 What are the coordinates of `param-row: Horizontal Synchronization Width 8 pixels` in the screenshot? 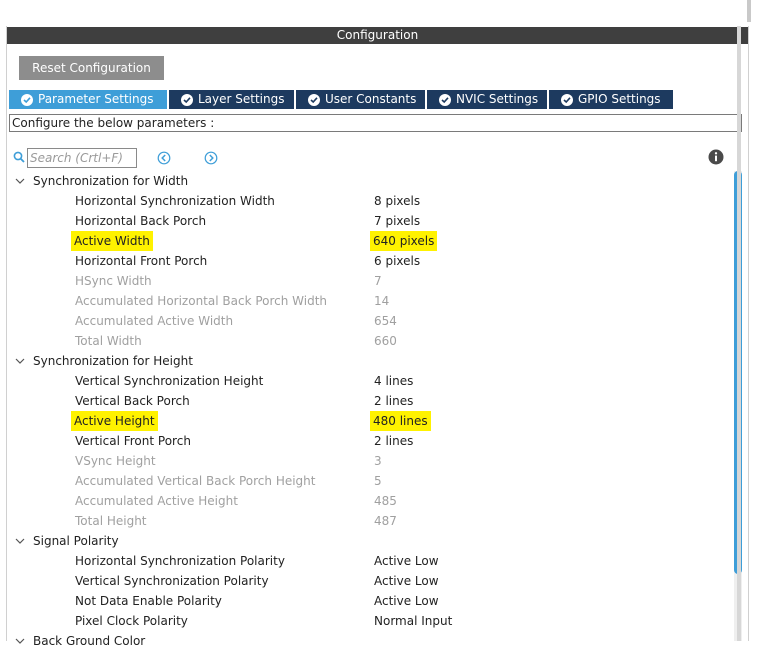 It's located at (369, 201).